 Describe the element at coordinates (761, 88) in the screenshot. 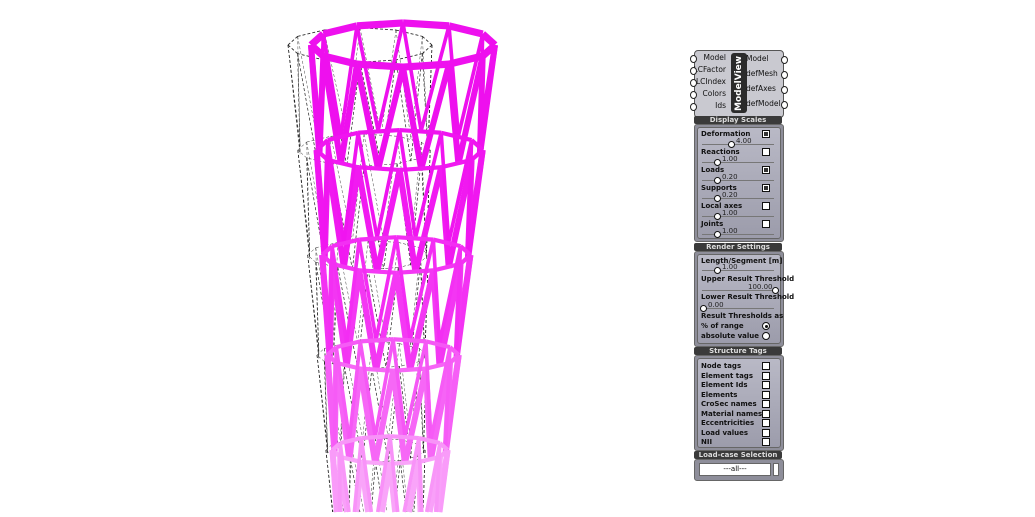

I see `output-defaxes: defAxes` at that location.